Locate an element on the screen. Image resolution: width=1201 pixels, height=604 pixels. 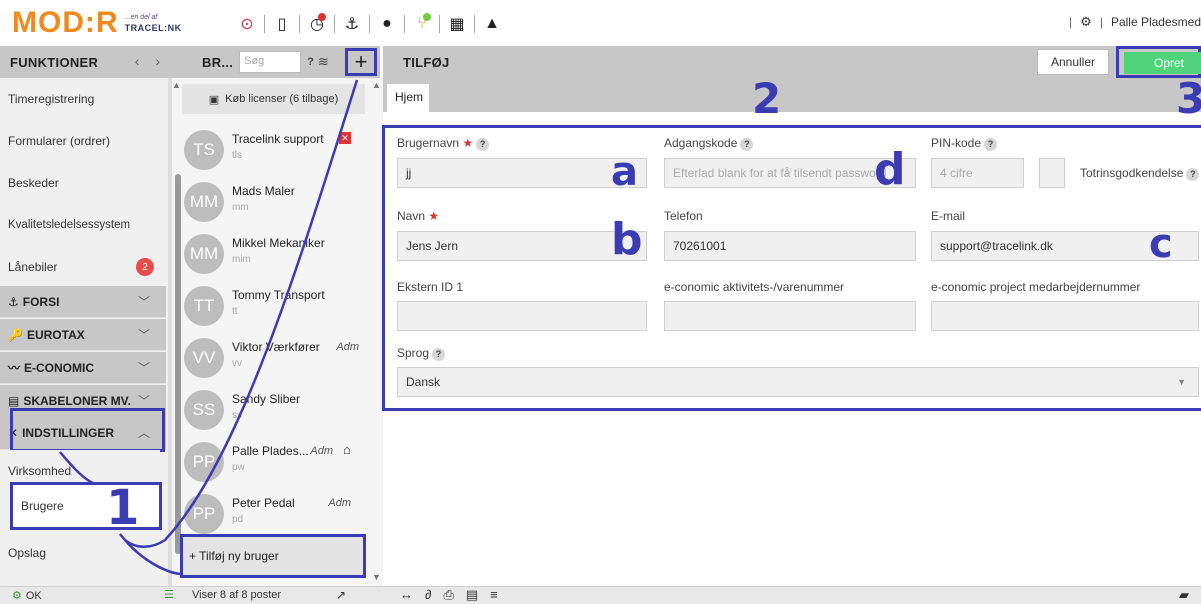
add-user-button: + Tilføj ny bruger is located at coordinates (273, 556).